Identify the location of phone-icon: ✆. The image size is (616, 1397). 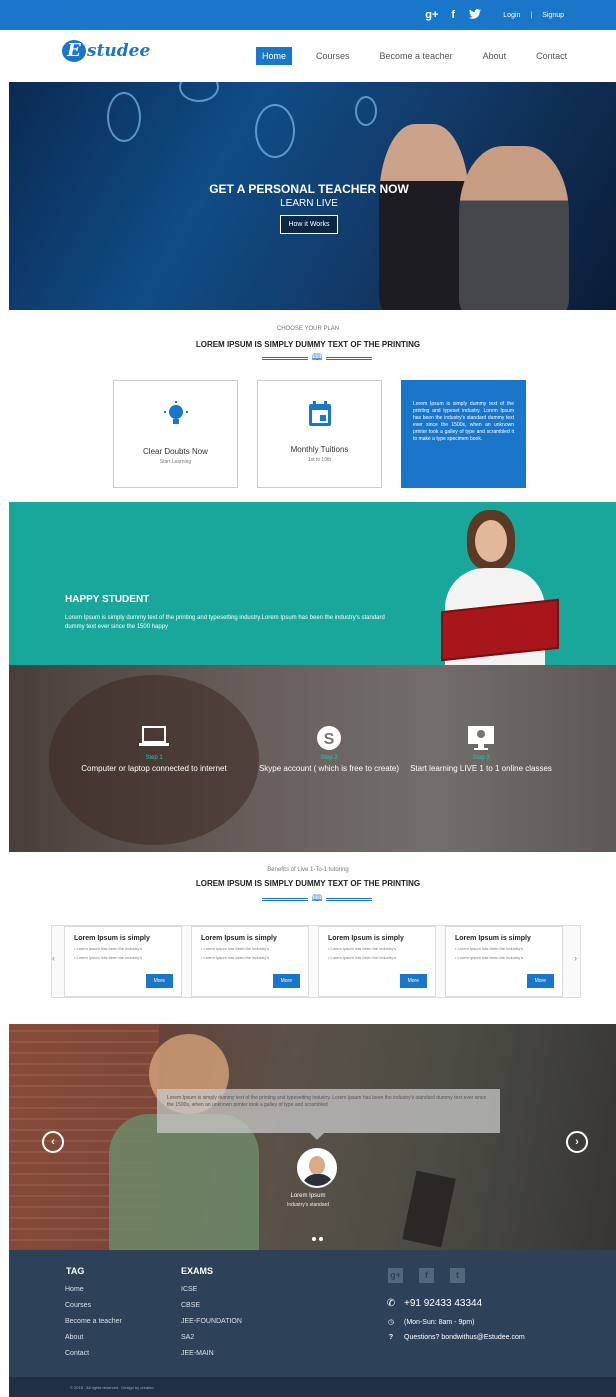
(391, 1303).